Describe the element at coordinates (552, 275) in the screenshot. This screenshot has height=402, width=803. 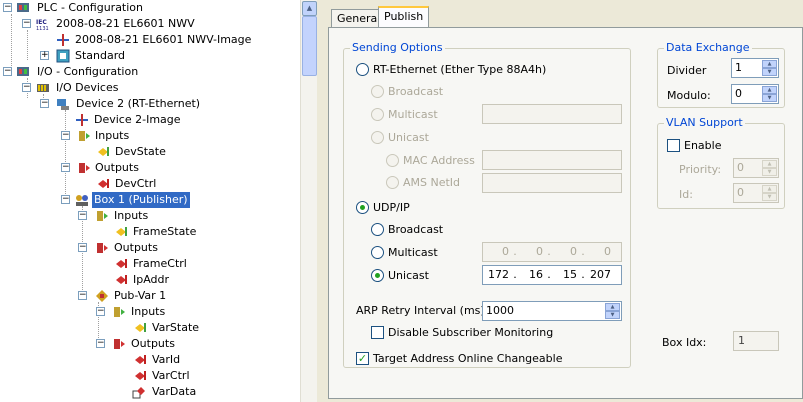
I see `unicast-ip-field: 172 . 16 . 15 . 207` at that location.